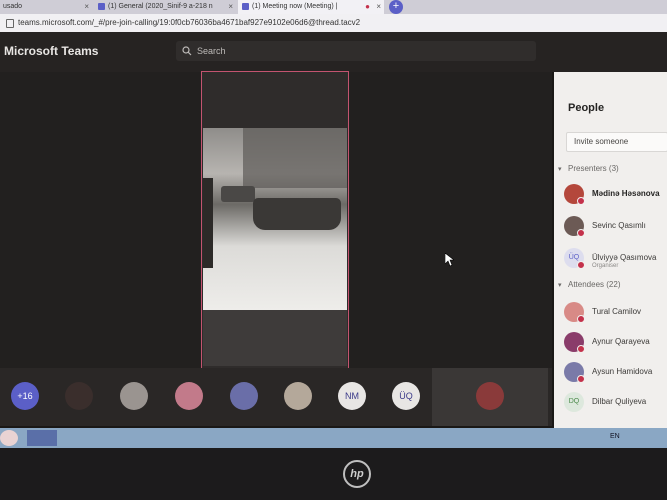 Image resolution: width=667 pixels, height=500 pixels. I want to click on new-tab-button: +, so click(396, 7).